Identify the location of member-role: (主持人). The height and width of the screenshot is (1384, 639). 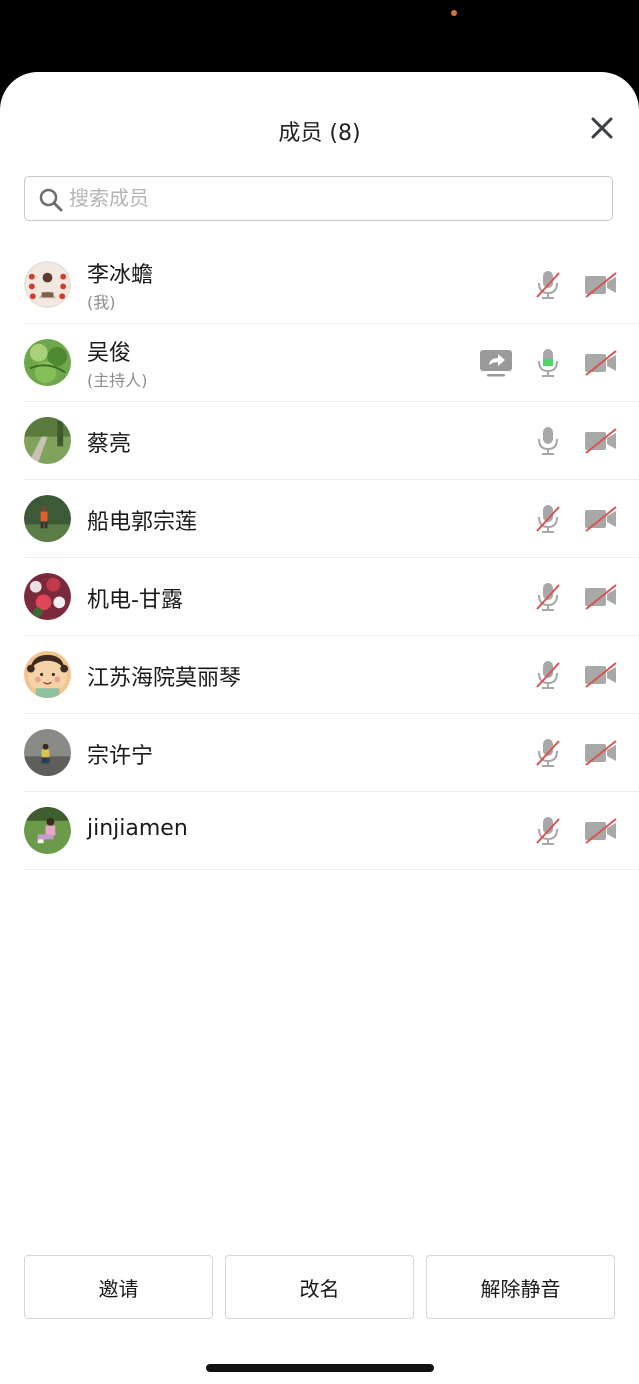
(117, 380).